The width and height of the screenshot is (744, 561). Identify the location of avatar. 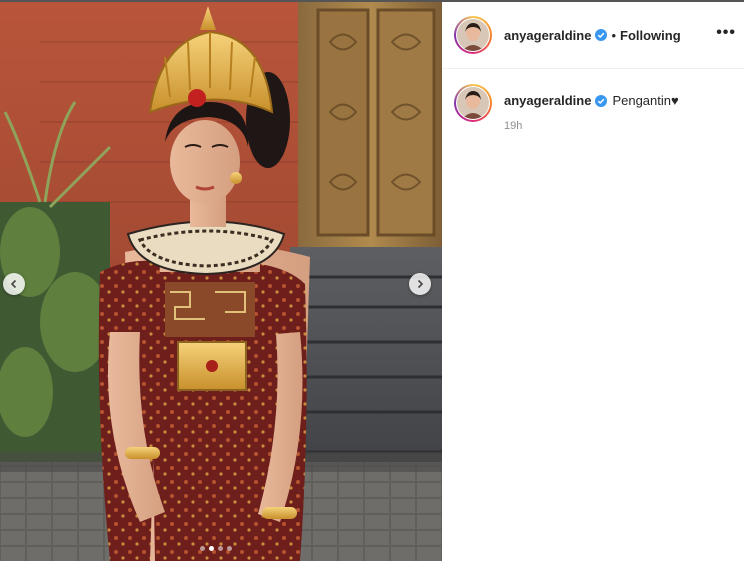
(473, 35).